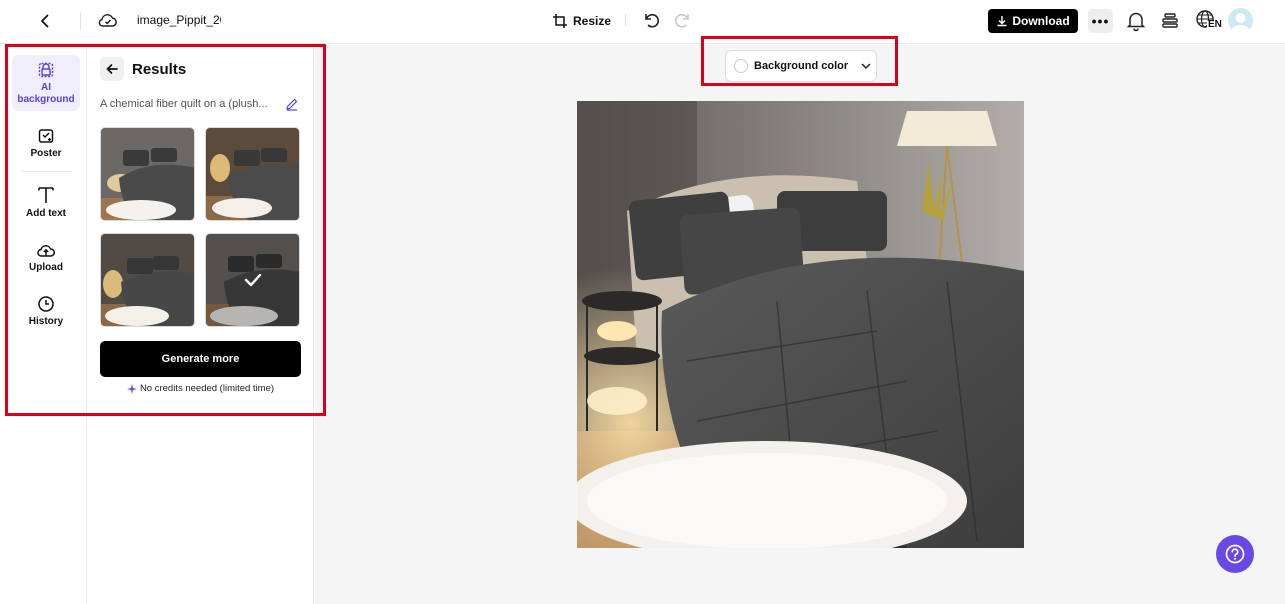 The height and width of the screenshot is (604, 1285). What do you see at coordinates (46, 195) in the screenshot?
I see `text-icon` at bounding box center [46, 195].